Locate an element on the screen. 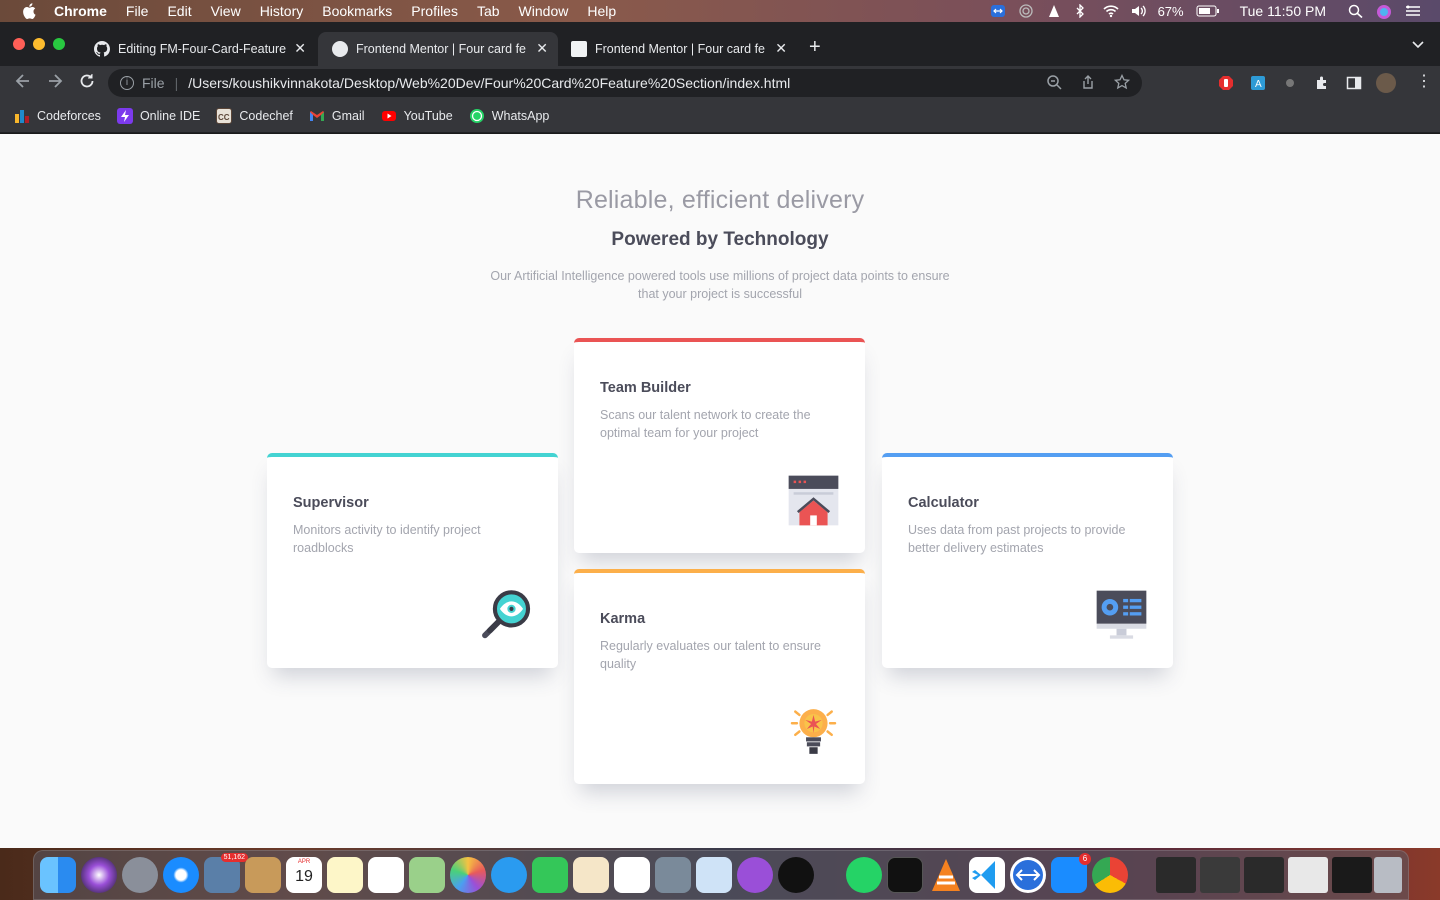 The image size is (1440, 900). battery-icon is located at coordinates (1208, 11).